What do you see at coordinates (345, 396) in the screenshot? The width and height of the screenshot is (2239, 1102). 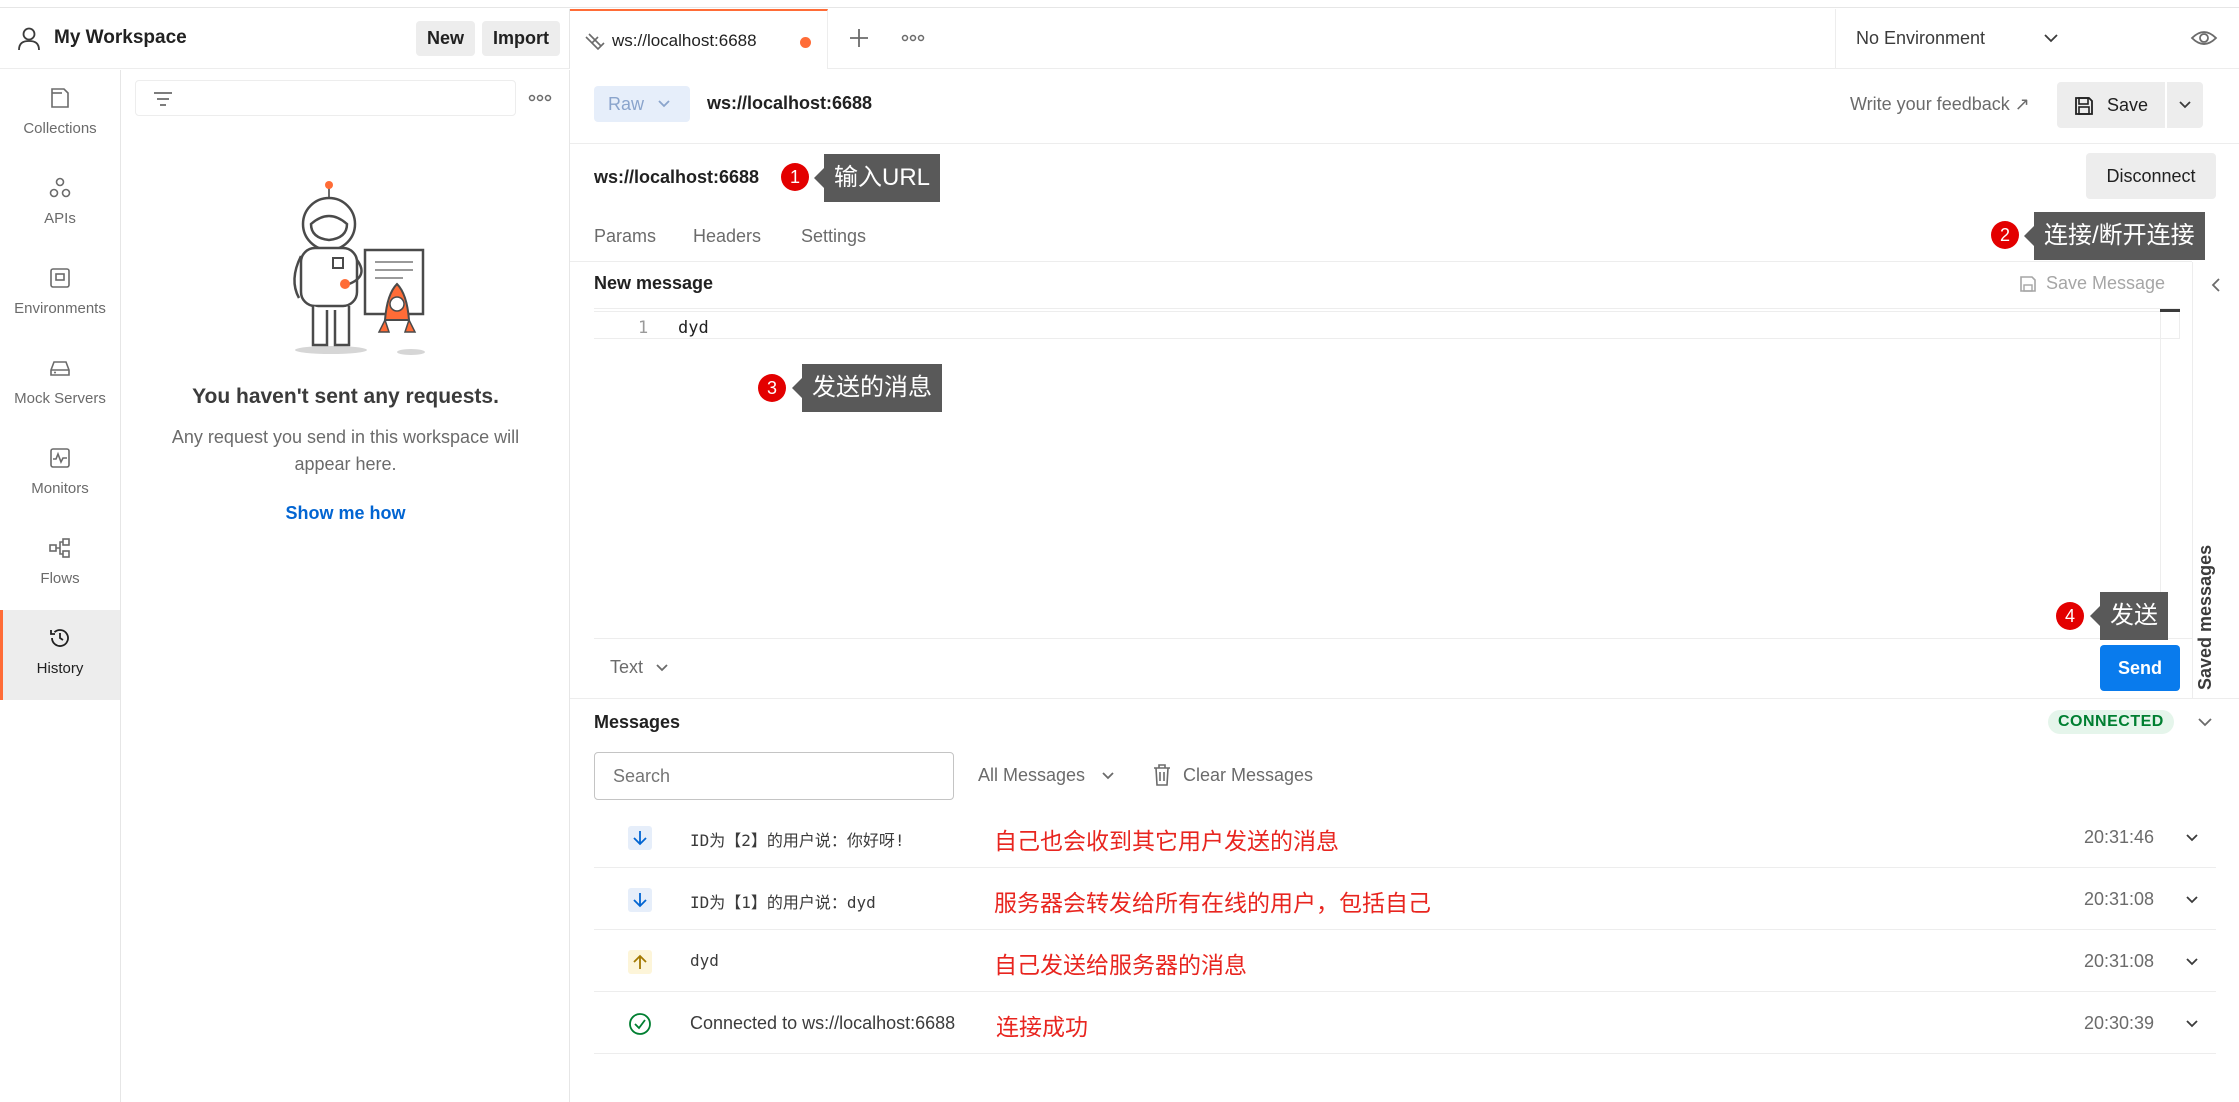 I see `empty-history-title: You haven't sent any requests.` at bounding box center [345, 396].